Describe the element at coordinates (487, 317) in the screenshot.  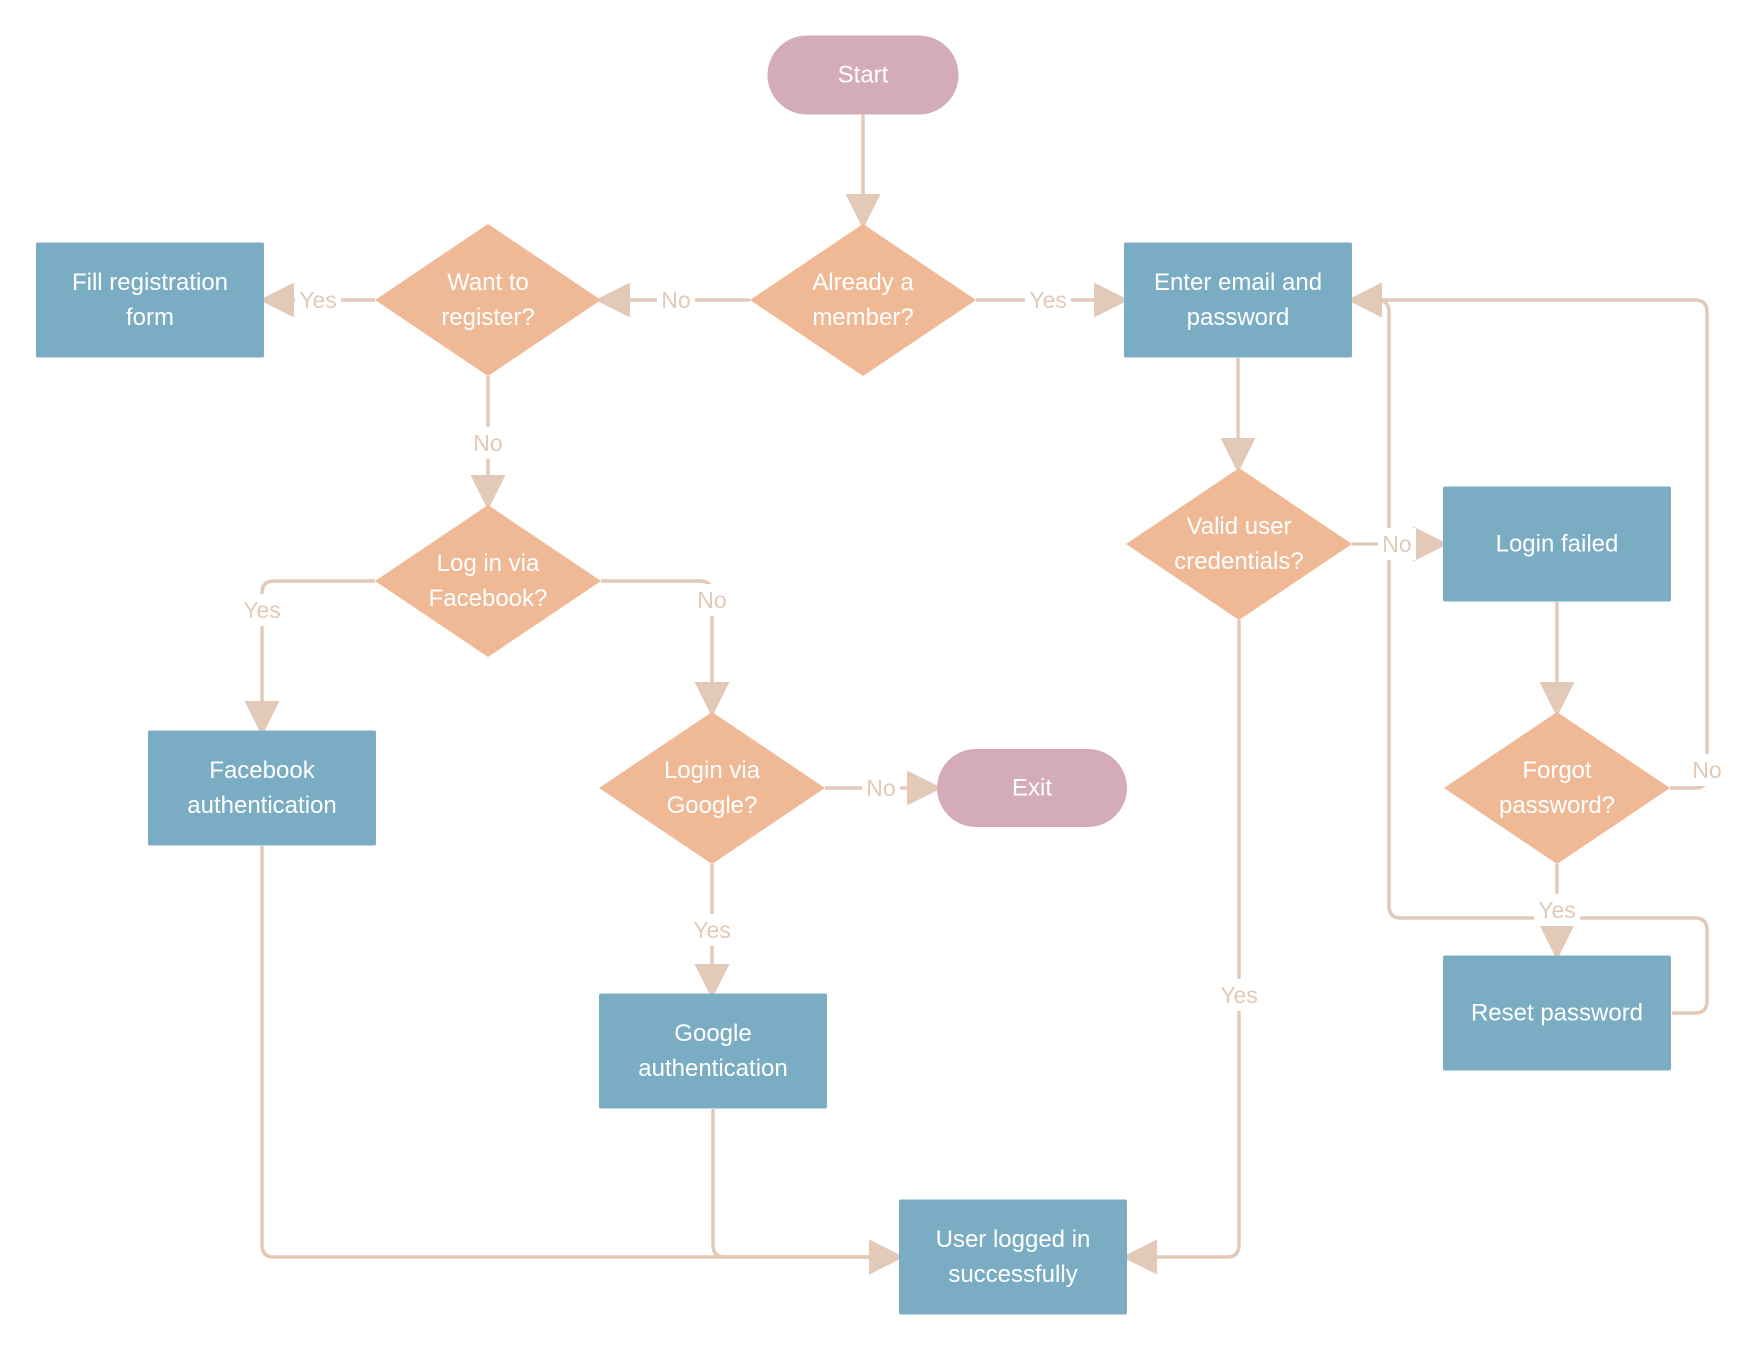
I see `node-label-line: register?` at that location.